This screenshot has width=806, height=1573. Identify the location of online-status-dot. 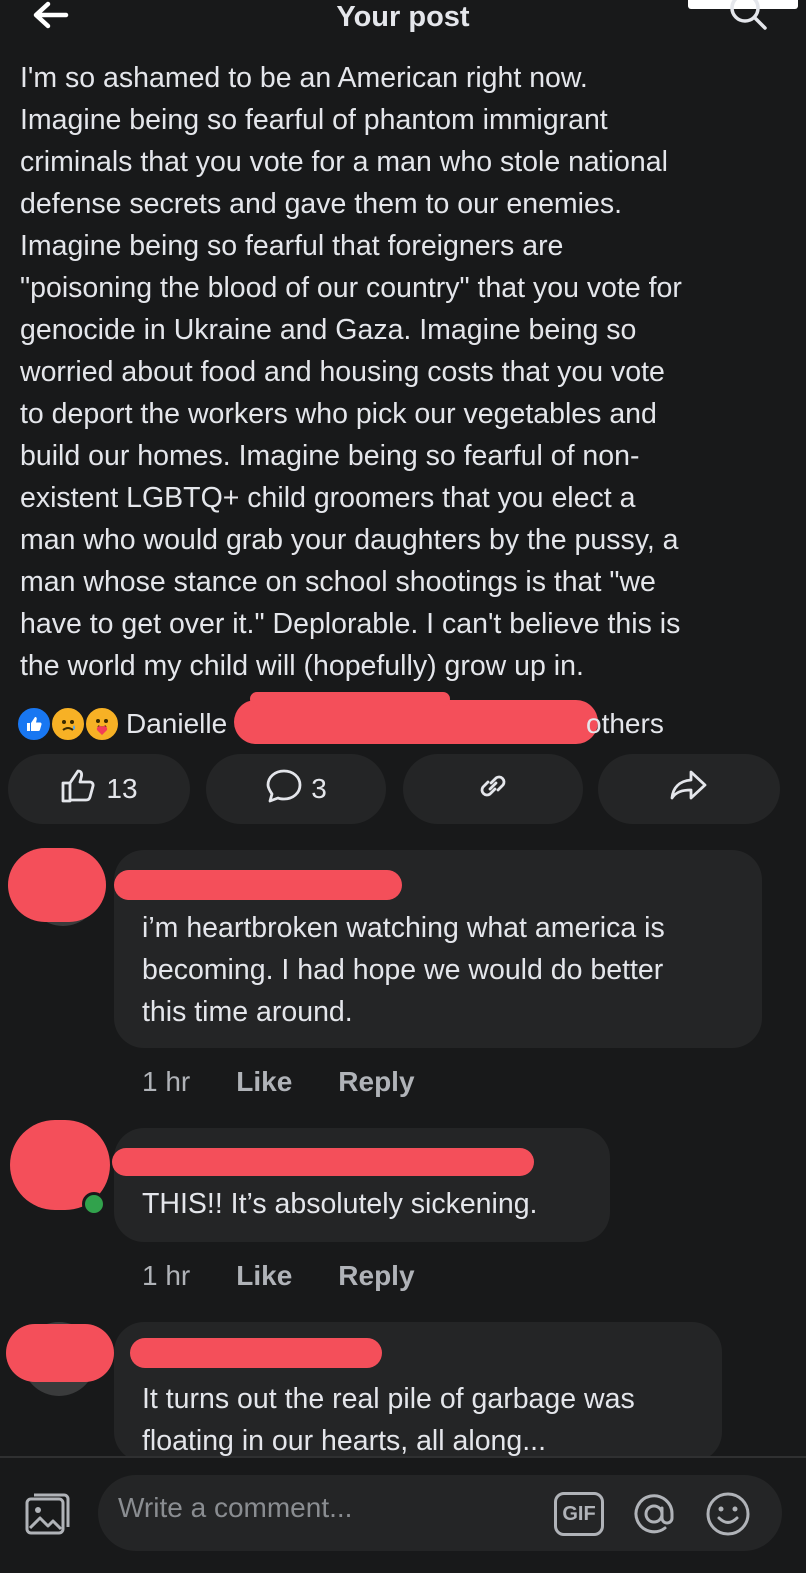
(94, 1204).